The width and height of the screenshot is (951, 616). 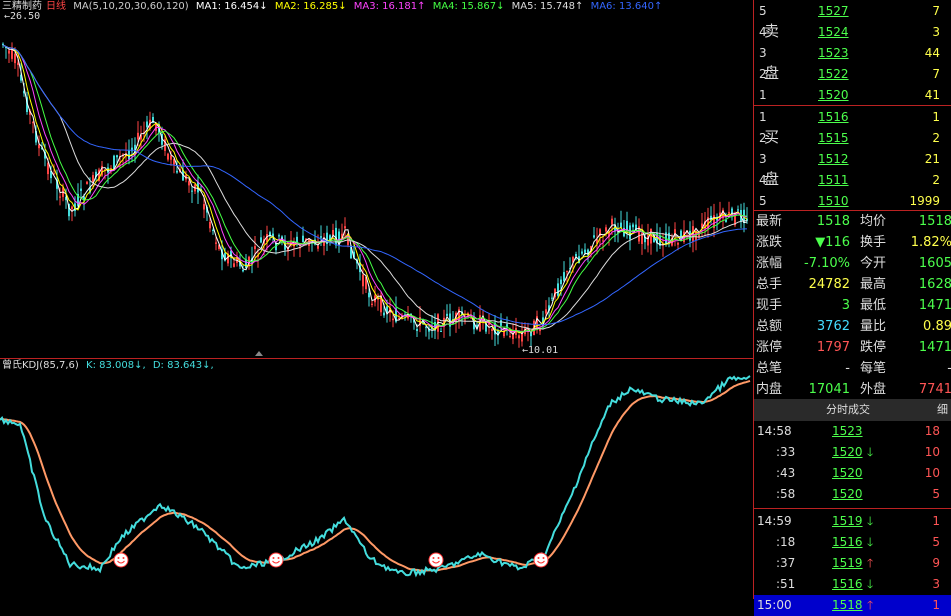 I want to click on level-price: 1520, so click(x=833, y=95).